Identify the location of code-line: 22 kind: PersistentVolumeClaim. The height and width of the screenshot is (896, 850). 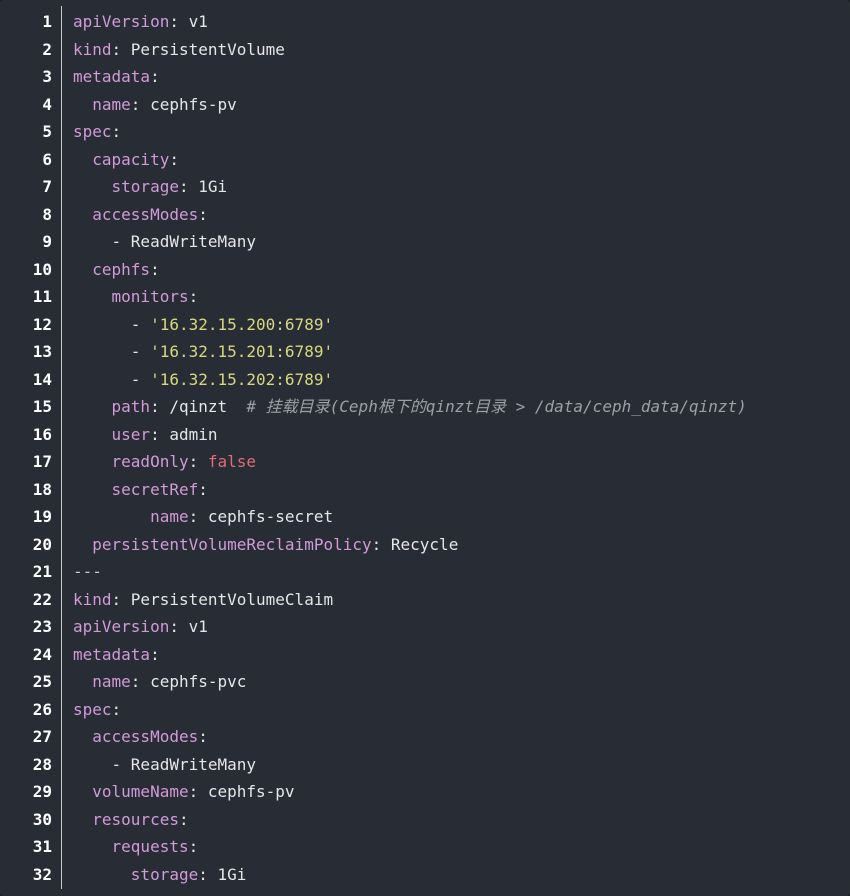
(425, 599).